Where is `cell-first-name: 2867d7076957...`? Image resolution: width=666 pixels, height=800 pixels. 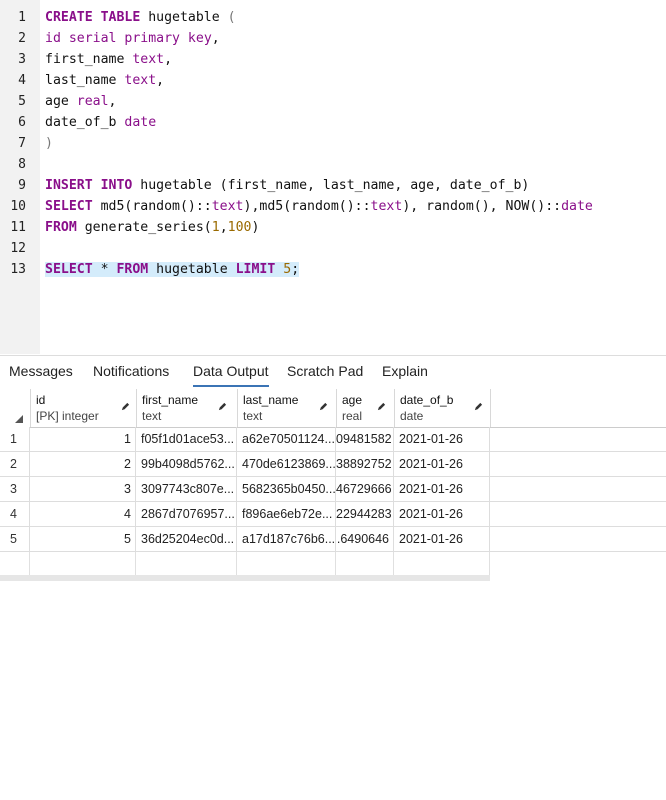
cell-first-name: 2867d7076957... is located at coordinates (186, 514).